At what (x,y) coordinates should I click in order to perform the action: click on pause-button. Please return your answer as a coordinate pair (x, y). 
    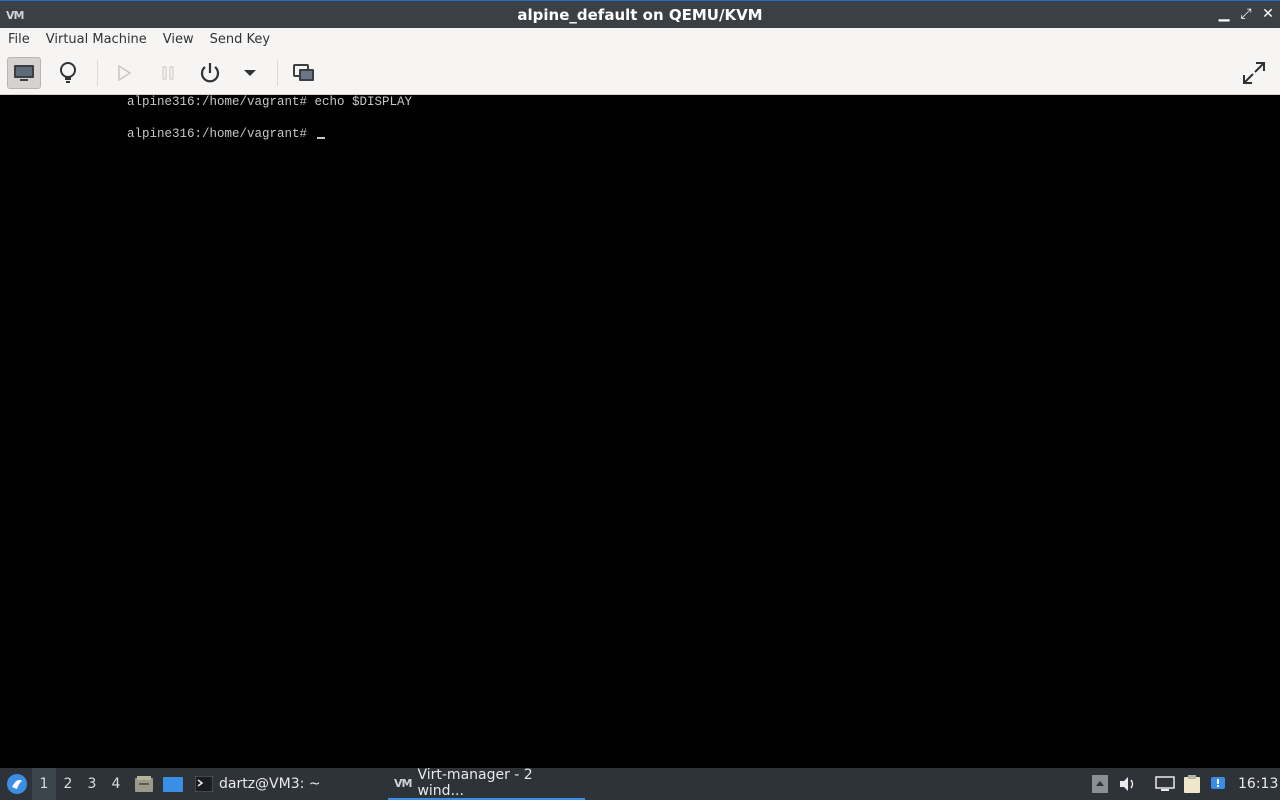
    Looking at the image, I should click on (168, 73).